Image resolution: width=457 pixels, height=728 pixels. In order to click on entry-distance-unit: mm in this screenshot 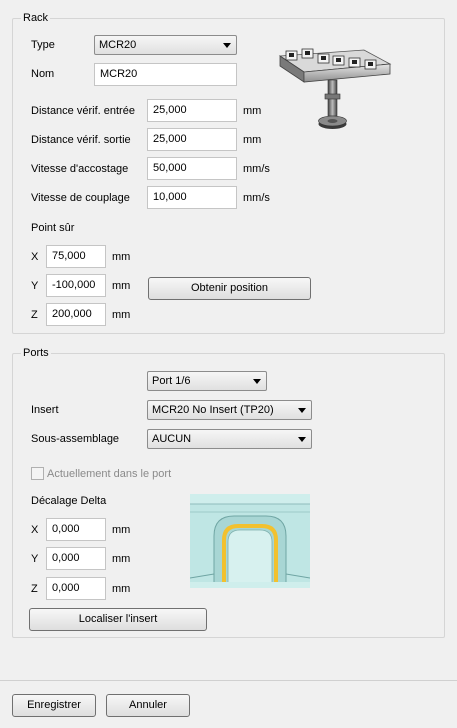, I will do `click(252, 111)`.